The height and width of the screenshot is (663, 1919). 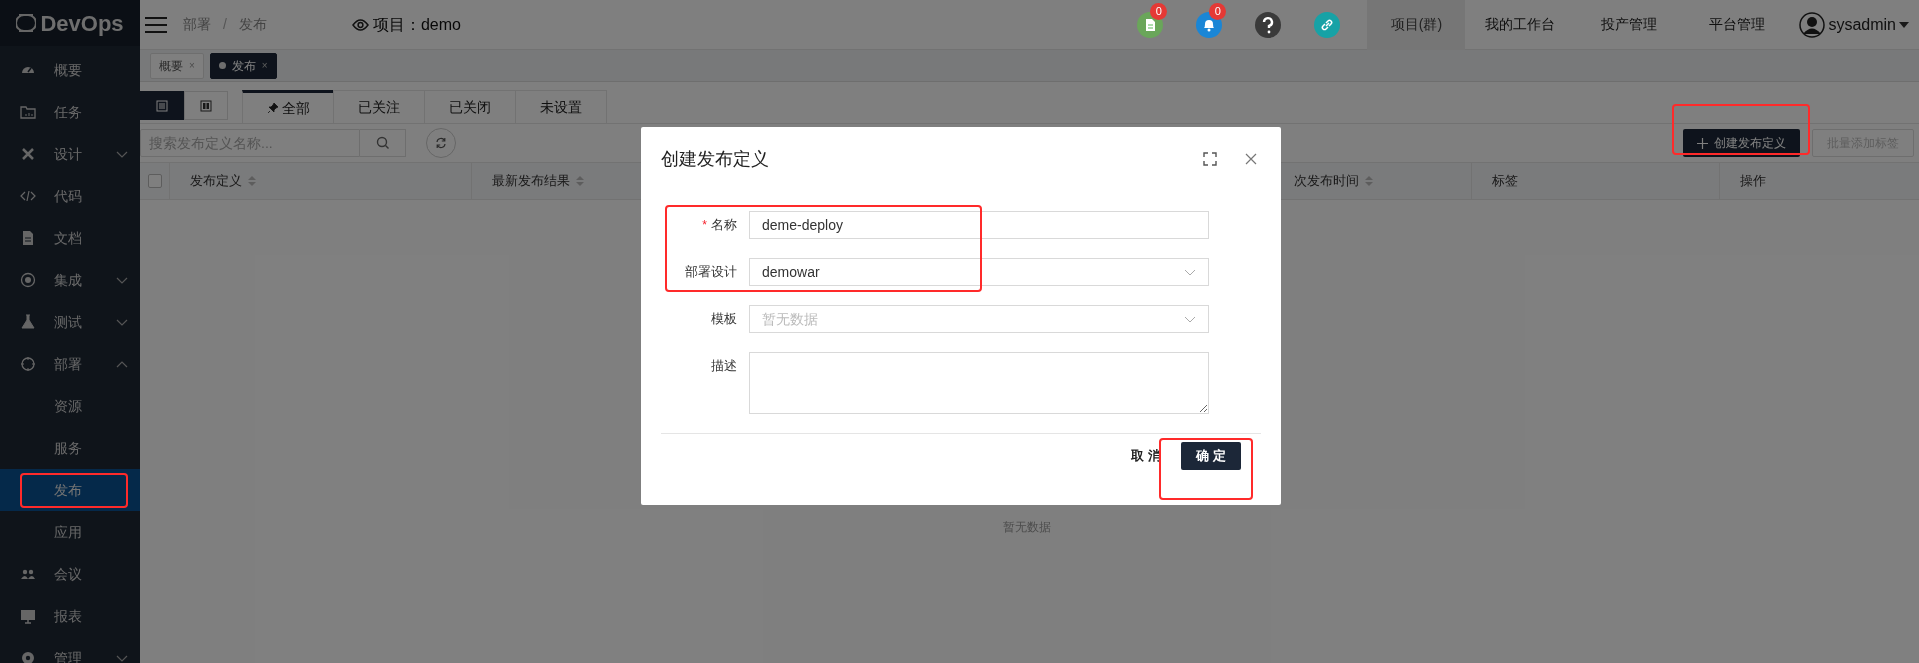 What do you see at coordinates (70, 364) in the screenshot?
I see `sidebar-item: 部署` at bounding box center [70, 364].